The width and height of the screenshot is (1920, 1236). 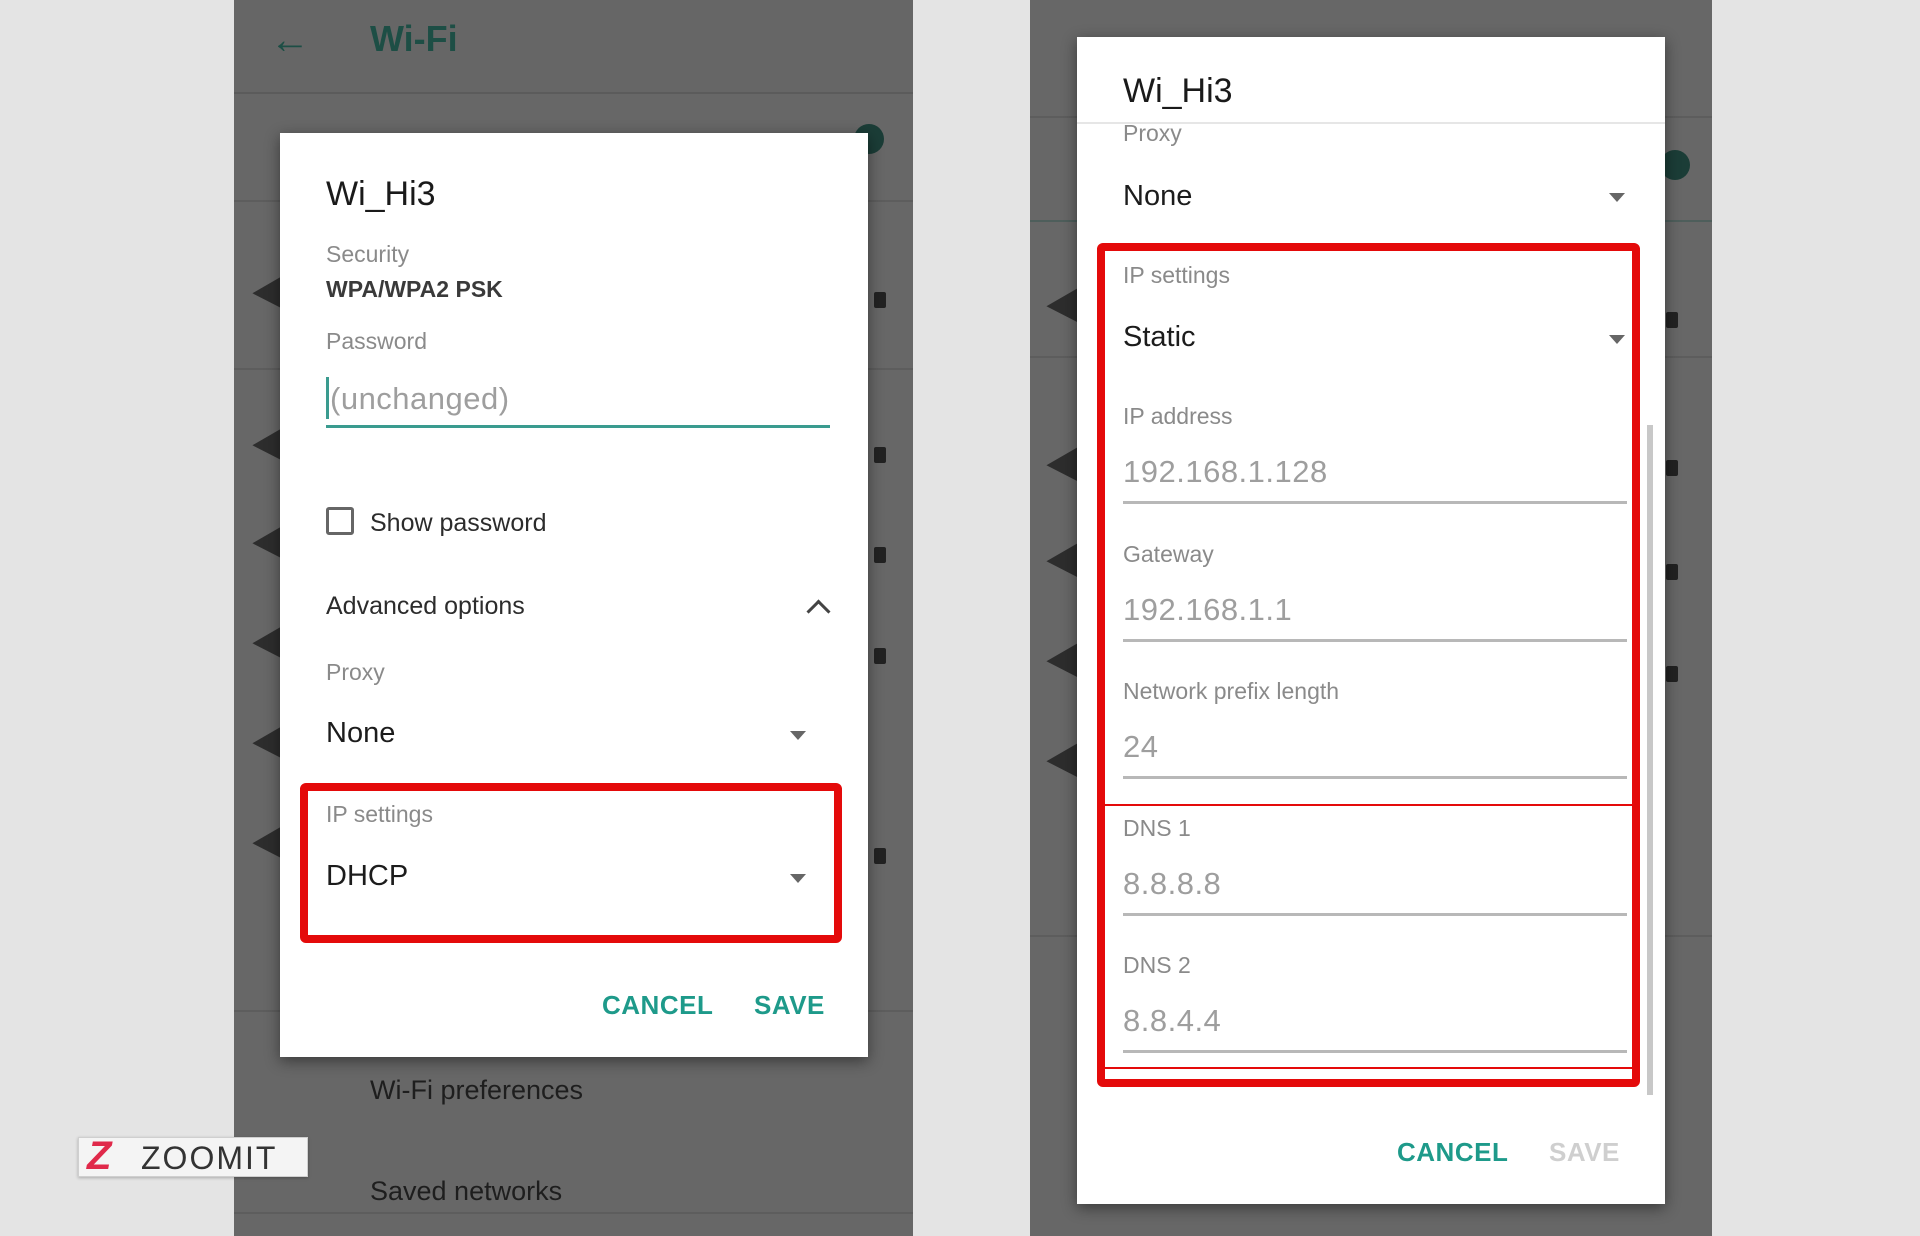 I want to click on watermark-text: ZOOMIT, so click(x=209, y=1158).